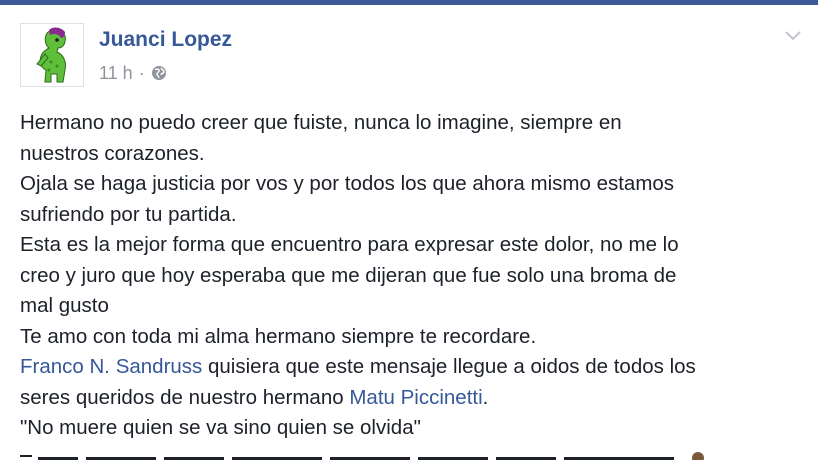 This screenshot has width=818, height=460. I want to click on post-line: sufriendo por tu partida., so click(128, 214).